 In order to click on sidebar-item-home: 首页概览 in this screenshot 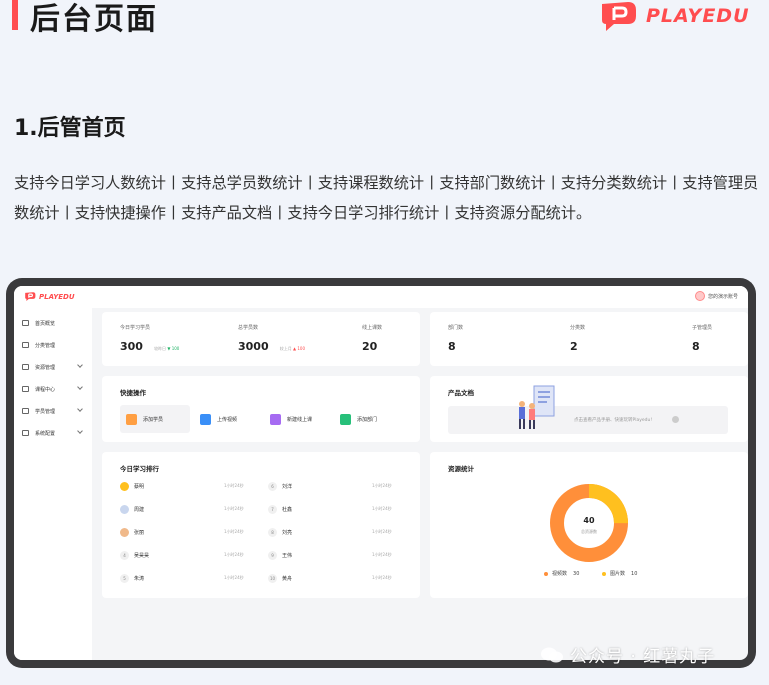, I will do `click(53, 323)`.